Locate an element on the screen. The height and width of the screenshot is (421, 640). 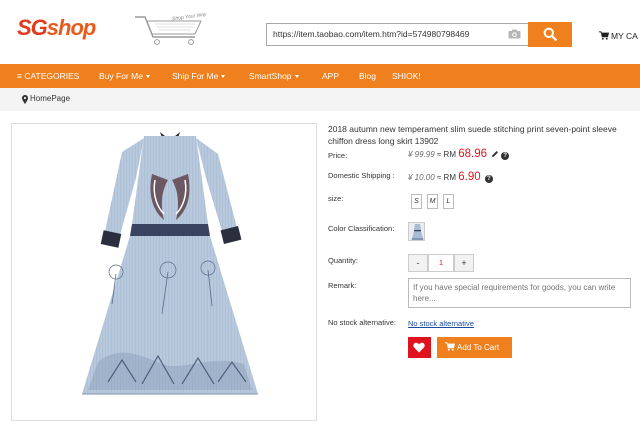
search-icon is located at coordinates (550, 34).